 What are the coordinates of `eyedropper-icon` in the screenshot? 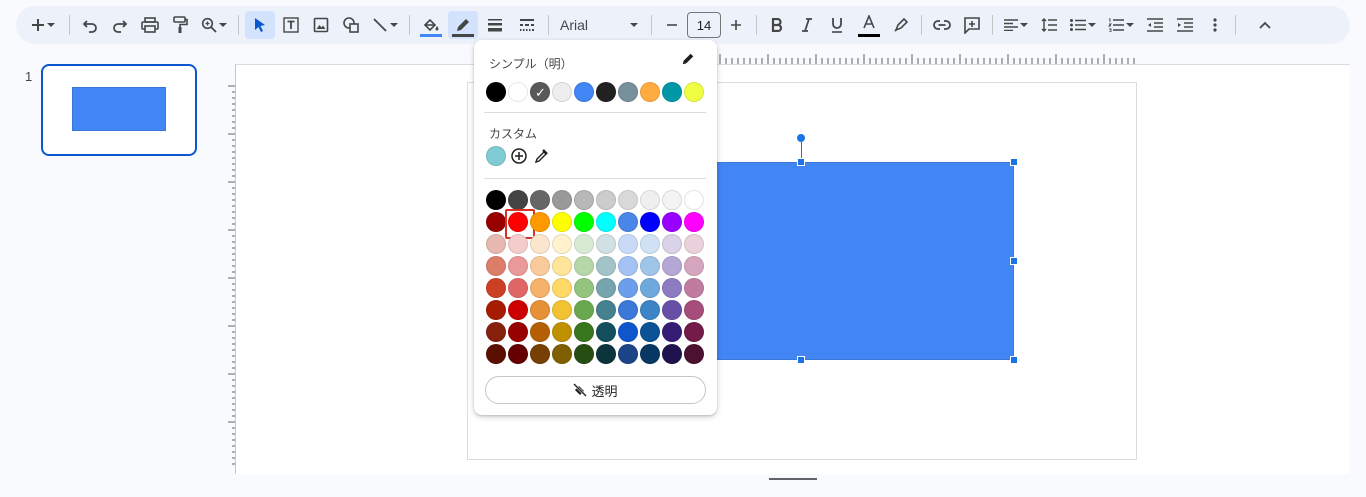 It's located at (541, 156).